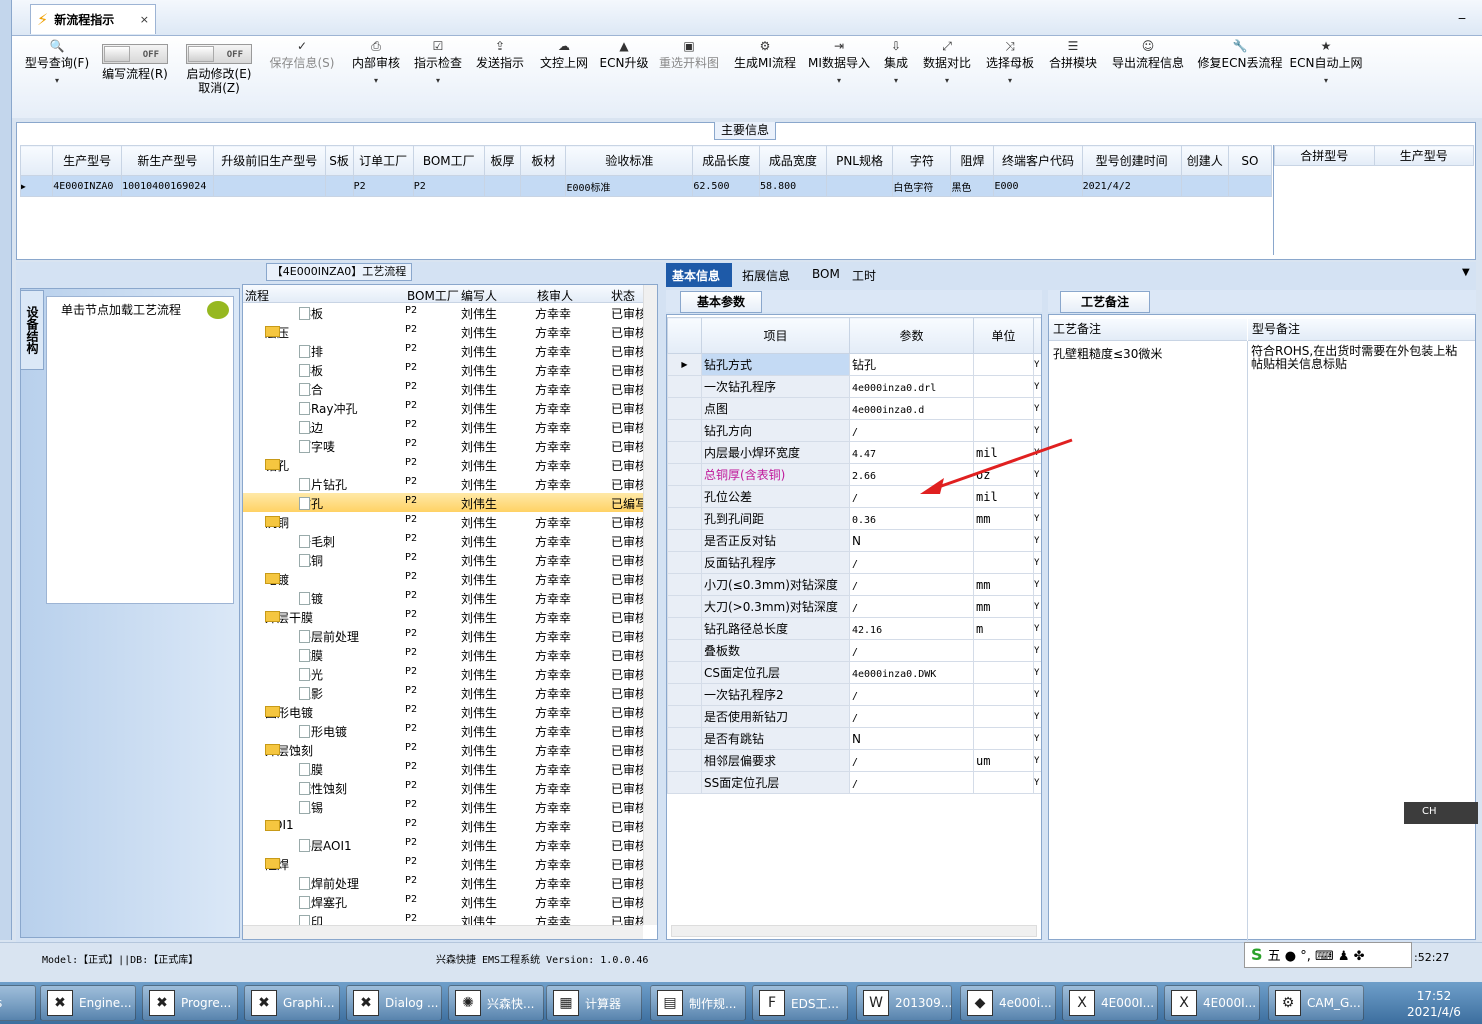 This screenshot has height=1024, width=1482. I want to click on save-info-button: ✓ 保存信息(S), so click(302, 53).